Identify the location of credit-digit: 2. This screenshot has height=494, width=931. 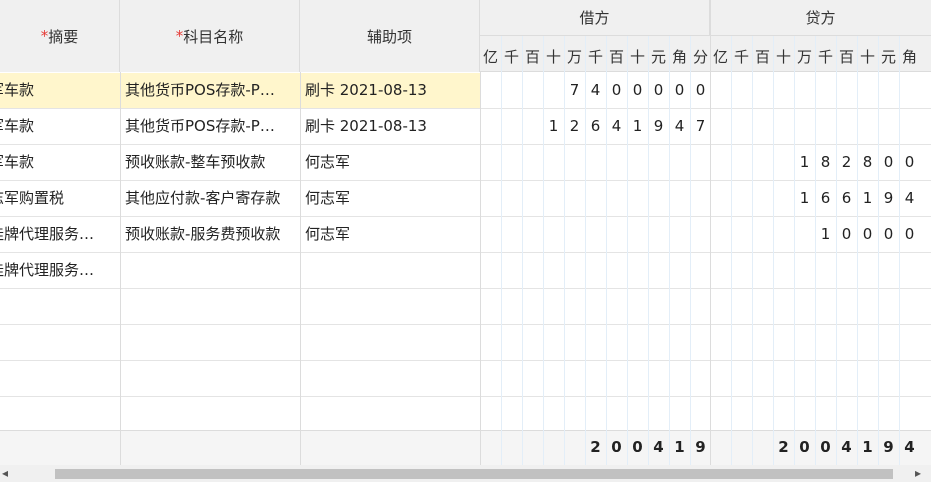
(846, 162).